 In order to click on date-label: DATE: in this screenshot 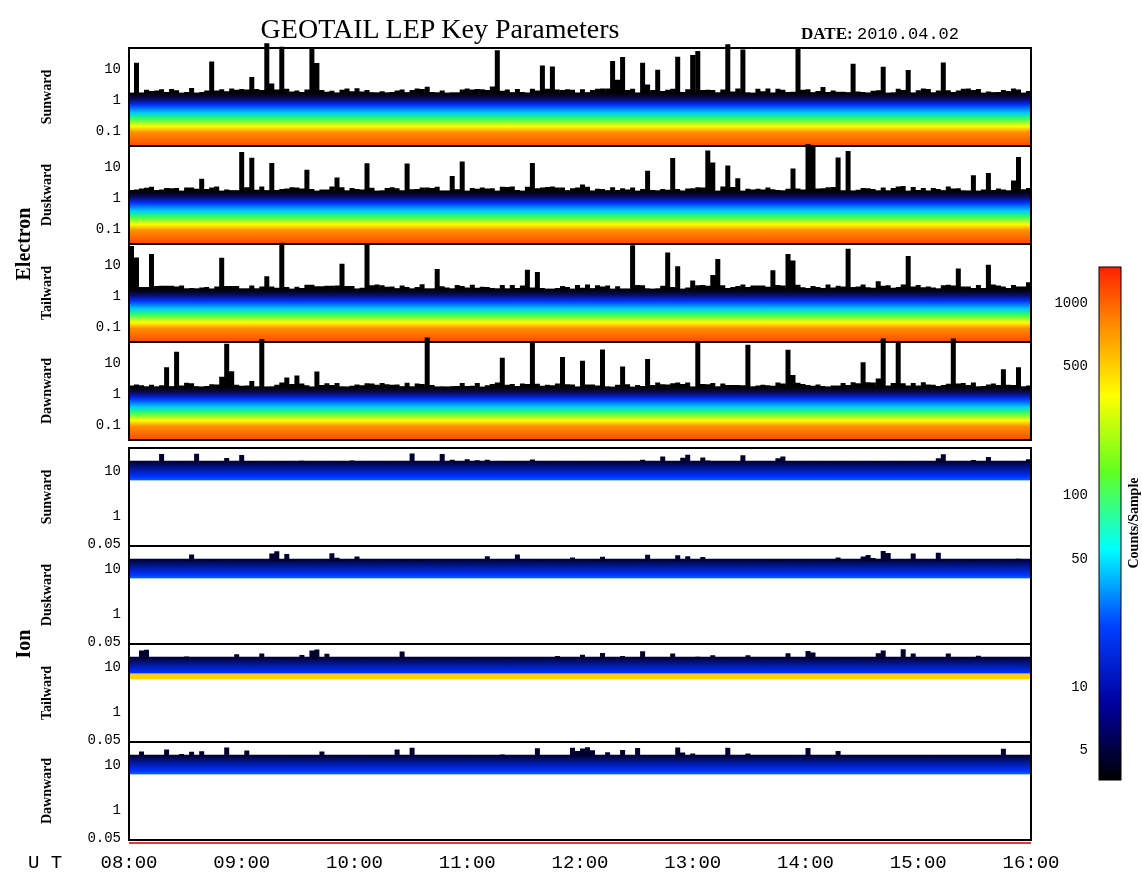, I will do `click(827, 33)`.